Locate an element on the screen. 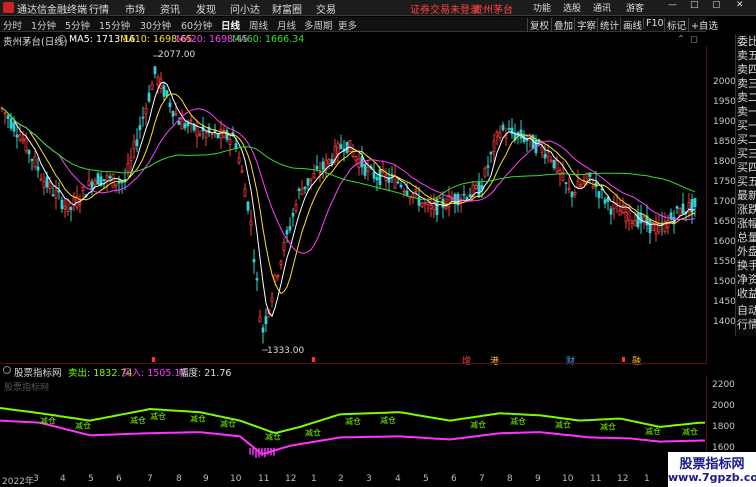 This screenshot has width=756, height=487. collapse-icon: ⌃ is located at coordinates (681, 39).